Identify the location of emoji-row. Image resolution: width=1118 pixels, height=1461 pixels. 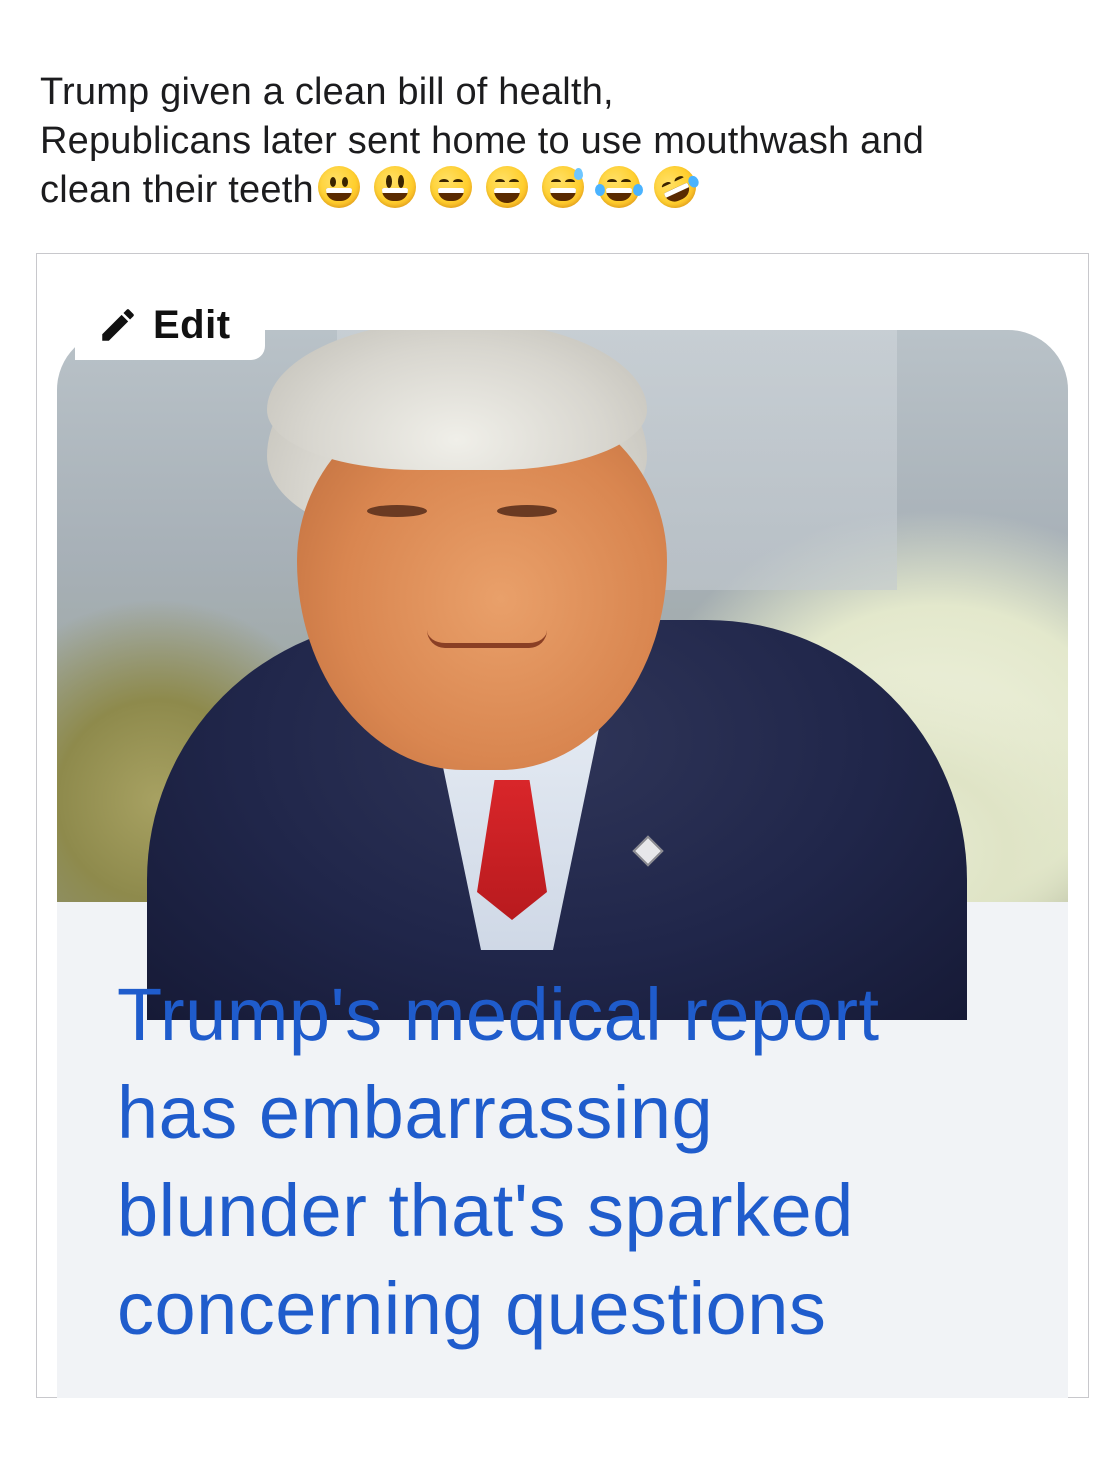
(510, 187).